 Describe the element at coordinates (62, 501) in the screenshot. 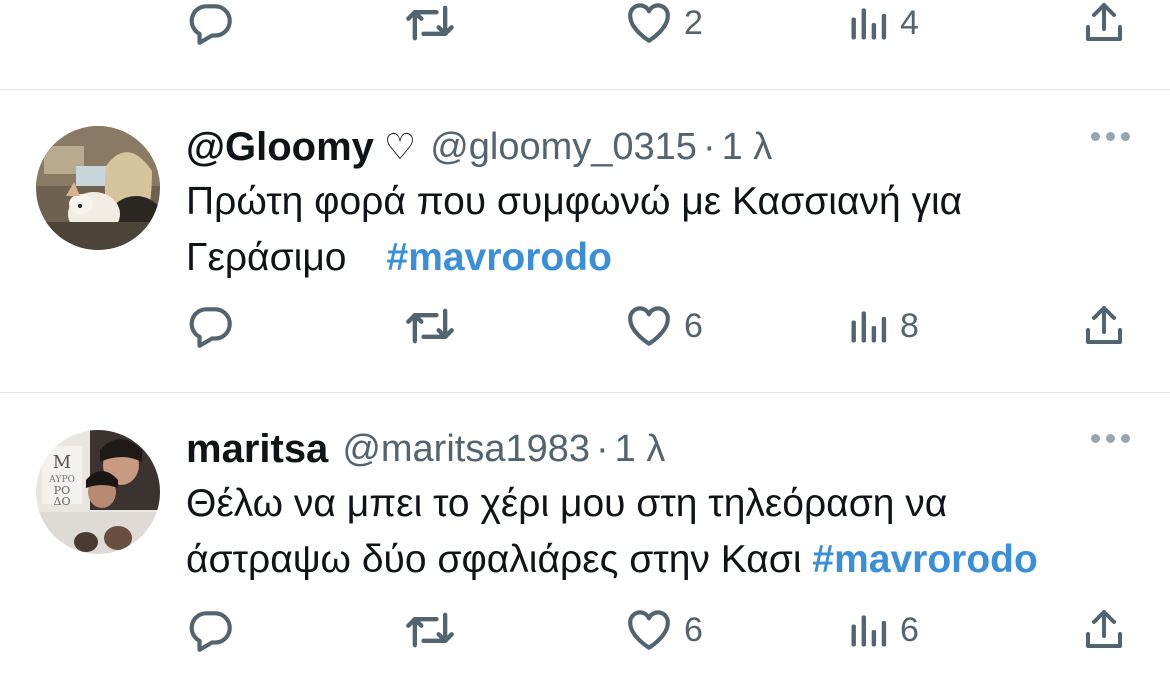

I see `svg-text: ΔΟ` at that location.